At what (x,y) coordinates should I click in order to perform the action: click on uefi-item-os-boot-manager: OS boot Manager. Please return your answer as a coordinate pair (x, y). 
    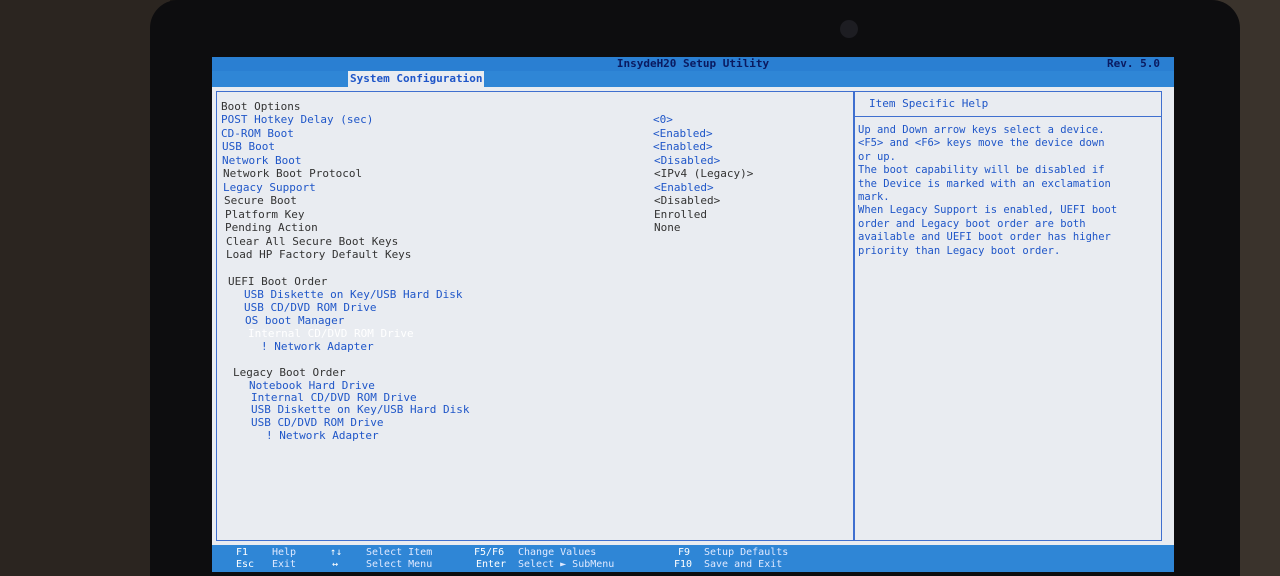
    Looking at the image, I should click on (294, 320).